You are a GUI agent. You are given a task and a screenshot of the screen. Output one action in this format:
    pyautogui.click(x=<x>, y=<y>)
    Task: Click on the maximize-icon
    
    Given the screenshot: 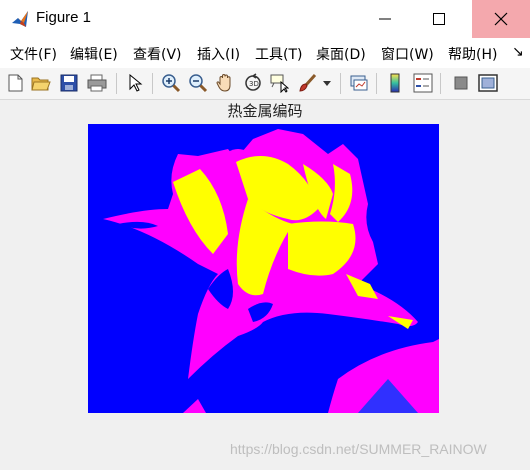 What is the action you would take?
    pyautogui.click(x=439, y=19)
    